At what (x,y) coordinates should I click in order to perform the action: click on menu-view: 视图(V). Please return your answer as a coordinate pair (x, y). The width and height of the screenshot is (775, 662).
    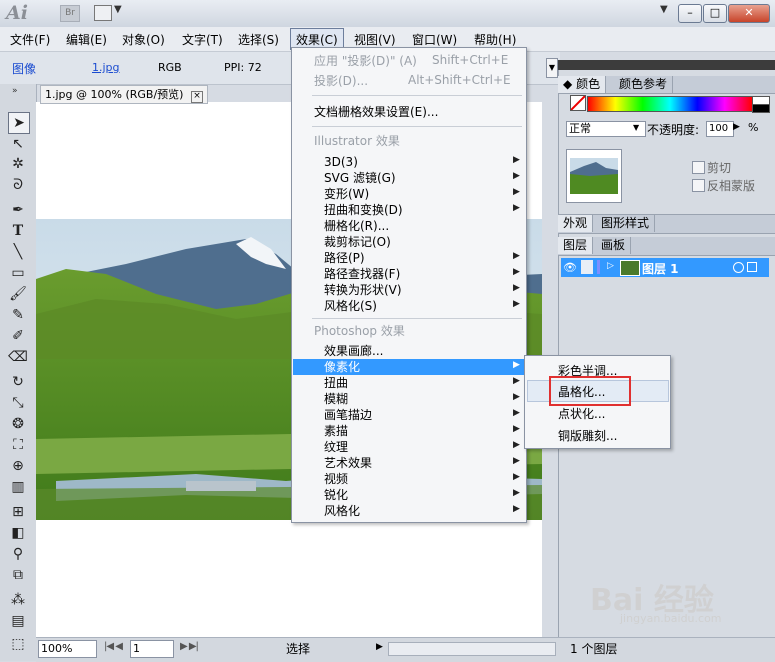
    Looking at the image, I should click on (375, 39).